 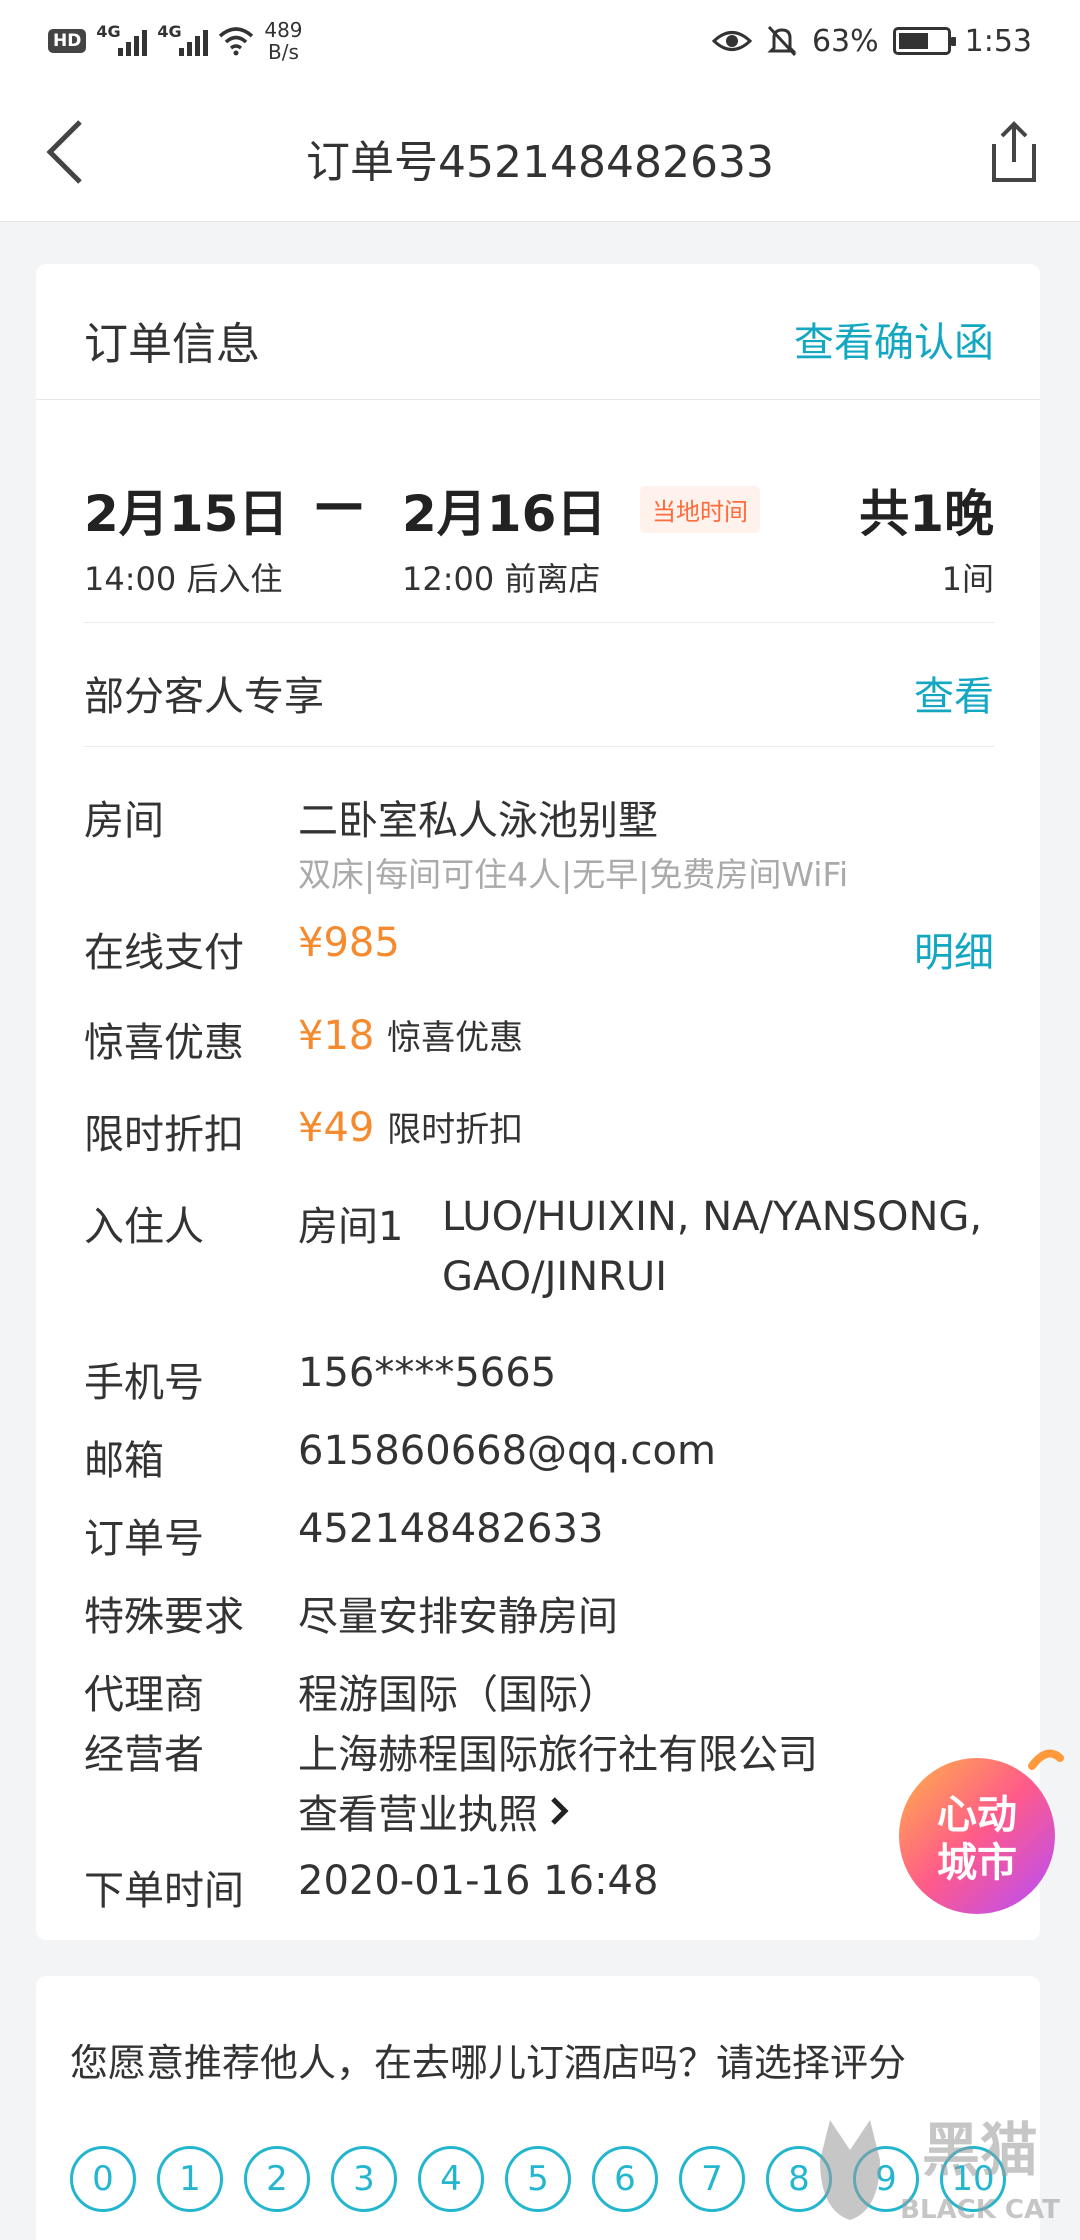 I want to click on phone-value: 156****5665, so click(x=427, y=1373).